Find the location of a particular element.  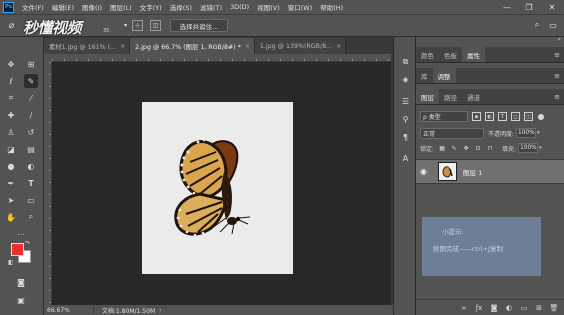

artboard-icon: ⊞ is located at coordinates (31, 64).